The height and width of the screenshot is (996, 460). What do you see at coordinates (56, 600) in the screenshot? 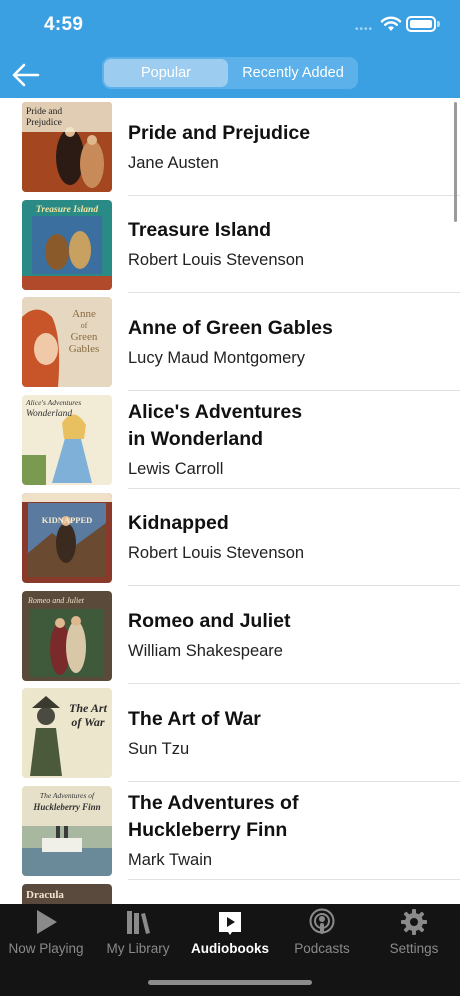
I see `svg-text: Romeo and Juliet` at bounding box center [56, 600].